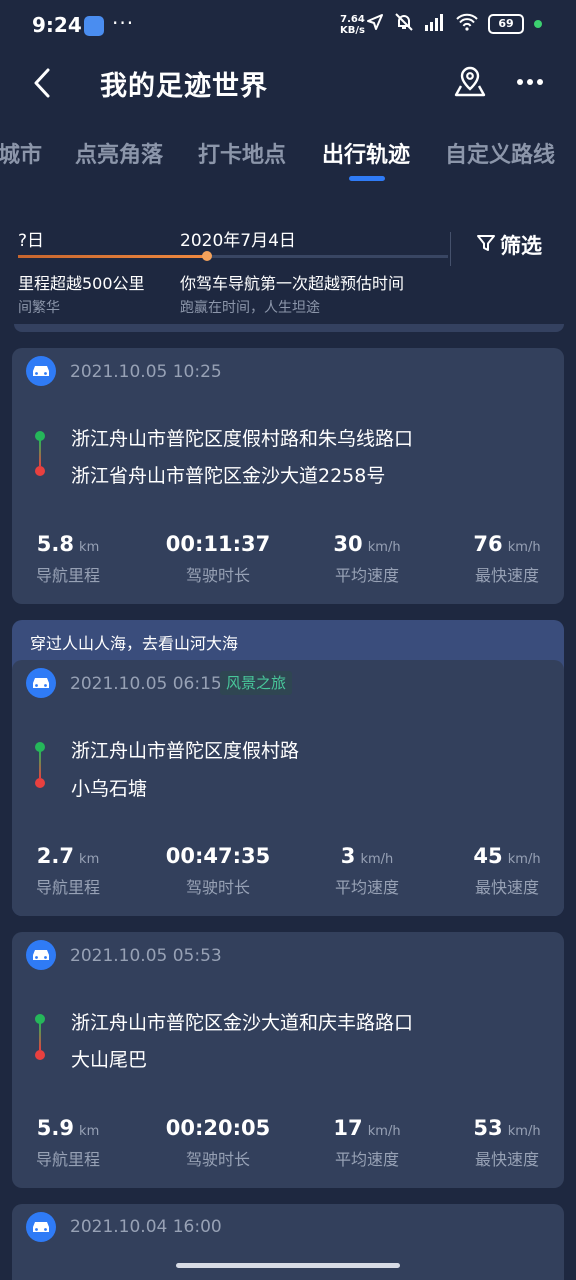 This screenshot has width=576, height=1280. What do you see at coordinates (435, 24) in the screenshot?
I see `signal-icon` at bounding box center [435, 24].